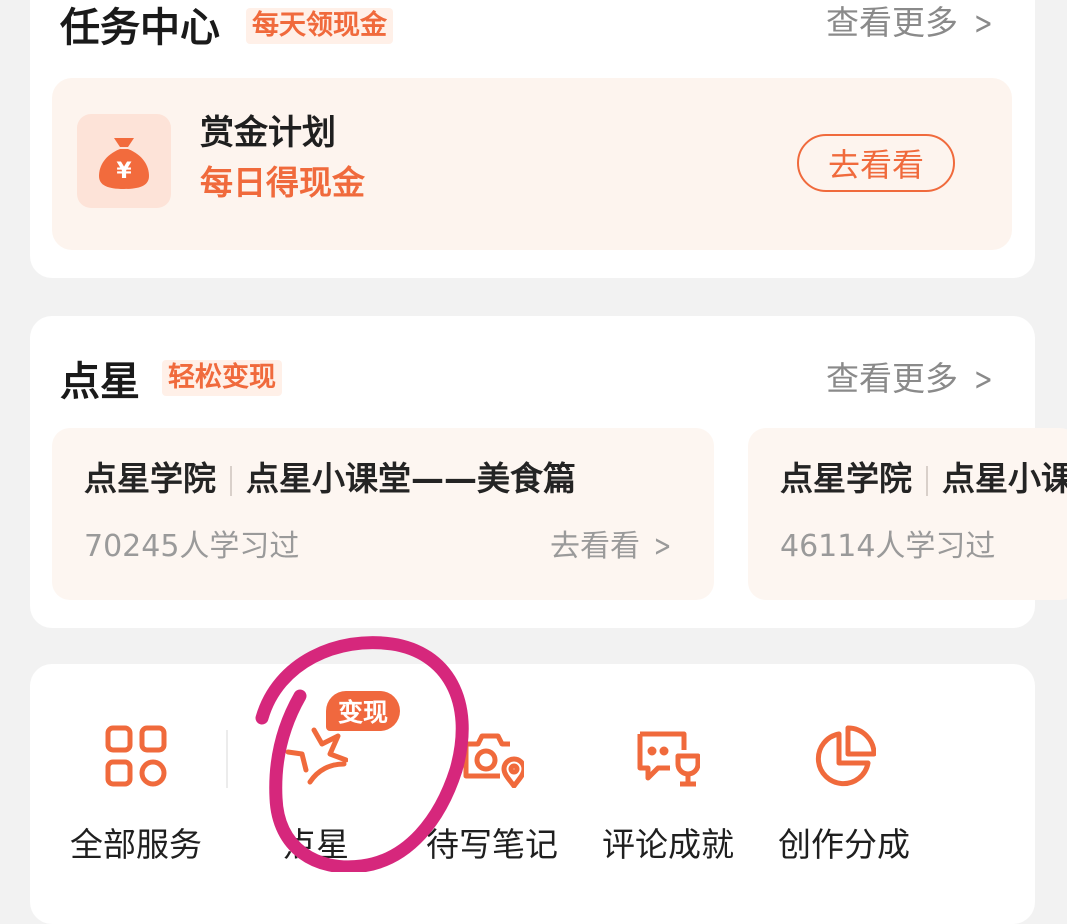 The width and height of the screenshot is (1067, 924). Describe the element at coordinates (844, 792) in the screenshot. I see `service-creator-share: 创作分成` at that location.